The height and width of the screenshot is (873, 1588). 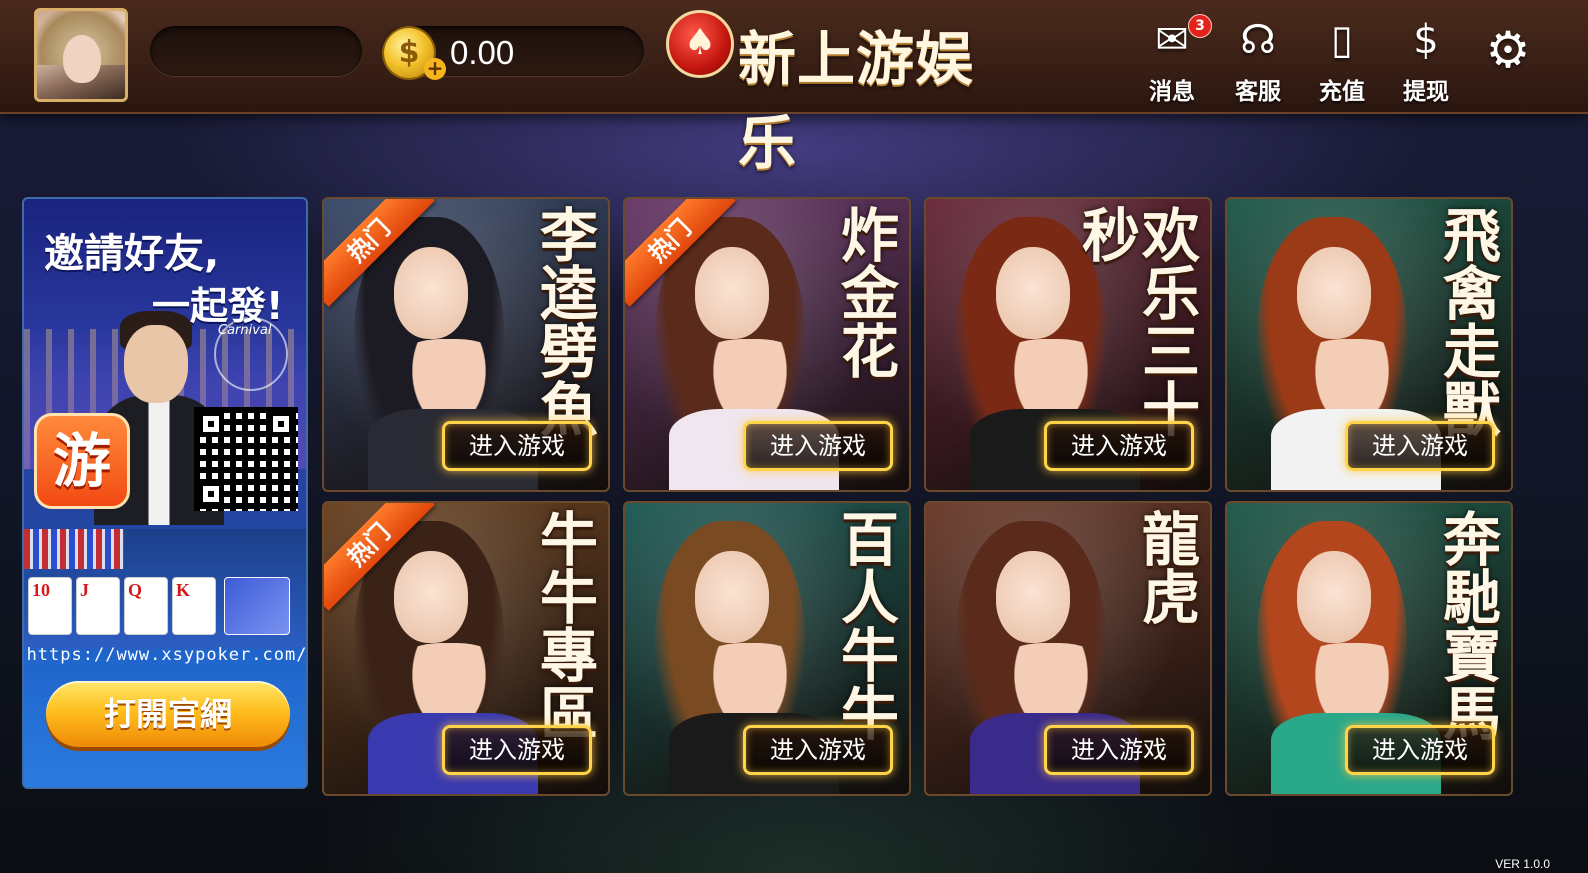 I want to click on game-title: 李逵劈魚, so click(x=564, y=321).